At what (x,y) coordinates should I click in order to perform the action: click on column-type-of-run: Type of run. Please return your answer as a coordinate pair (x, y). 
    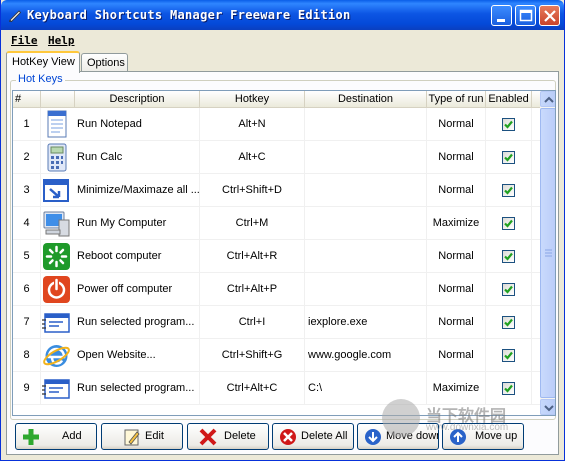
    Looking at the image, I should click on (456, 99).